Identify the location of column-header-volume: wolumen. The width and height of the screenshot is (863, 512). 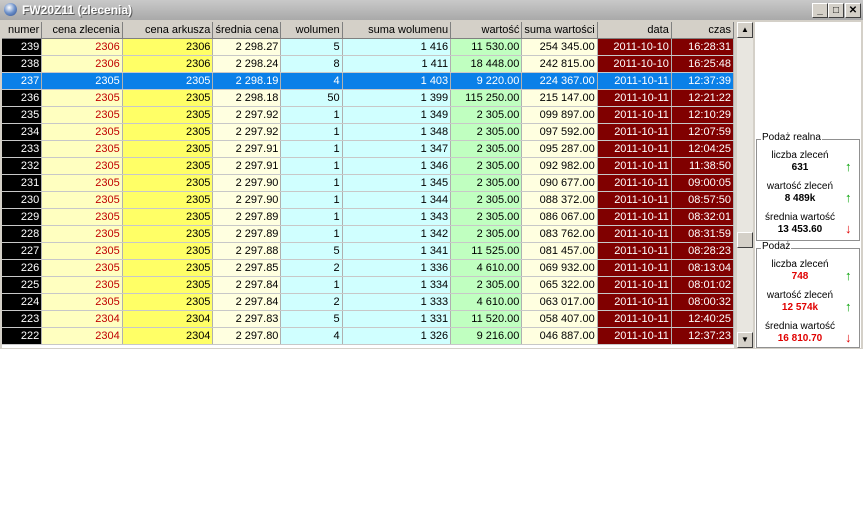
(311, 30).